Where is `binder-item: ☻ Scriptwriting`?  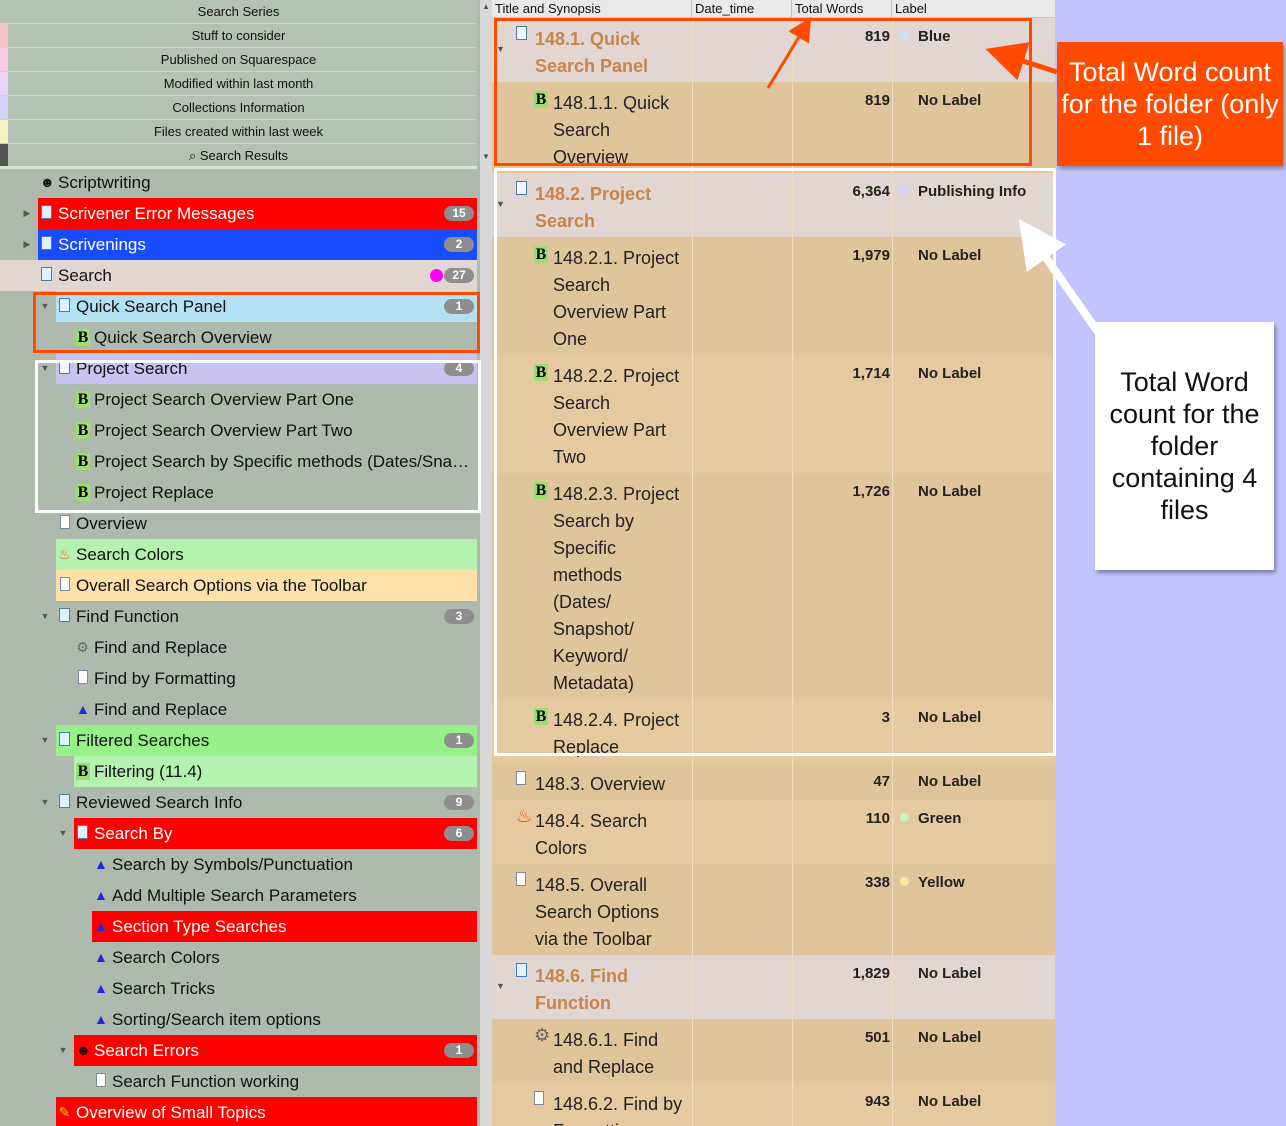 binder-item: ☻ Scriptwriting is located at coordinates (238, 182).